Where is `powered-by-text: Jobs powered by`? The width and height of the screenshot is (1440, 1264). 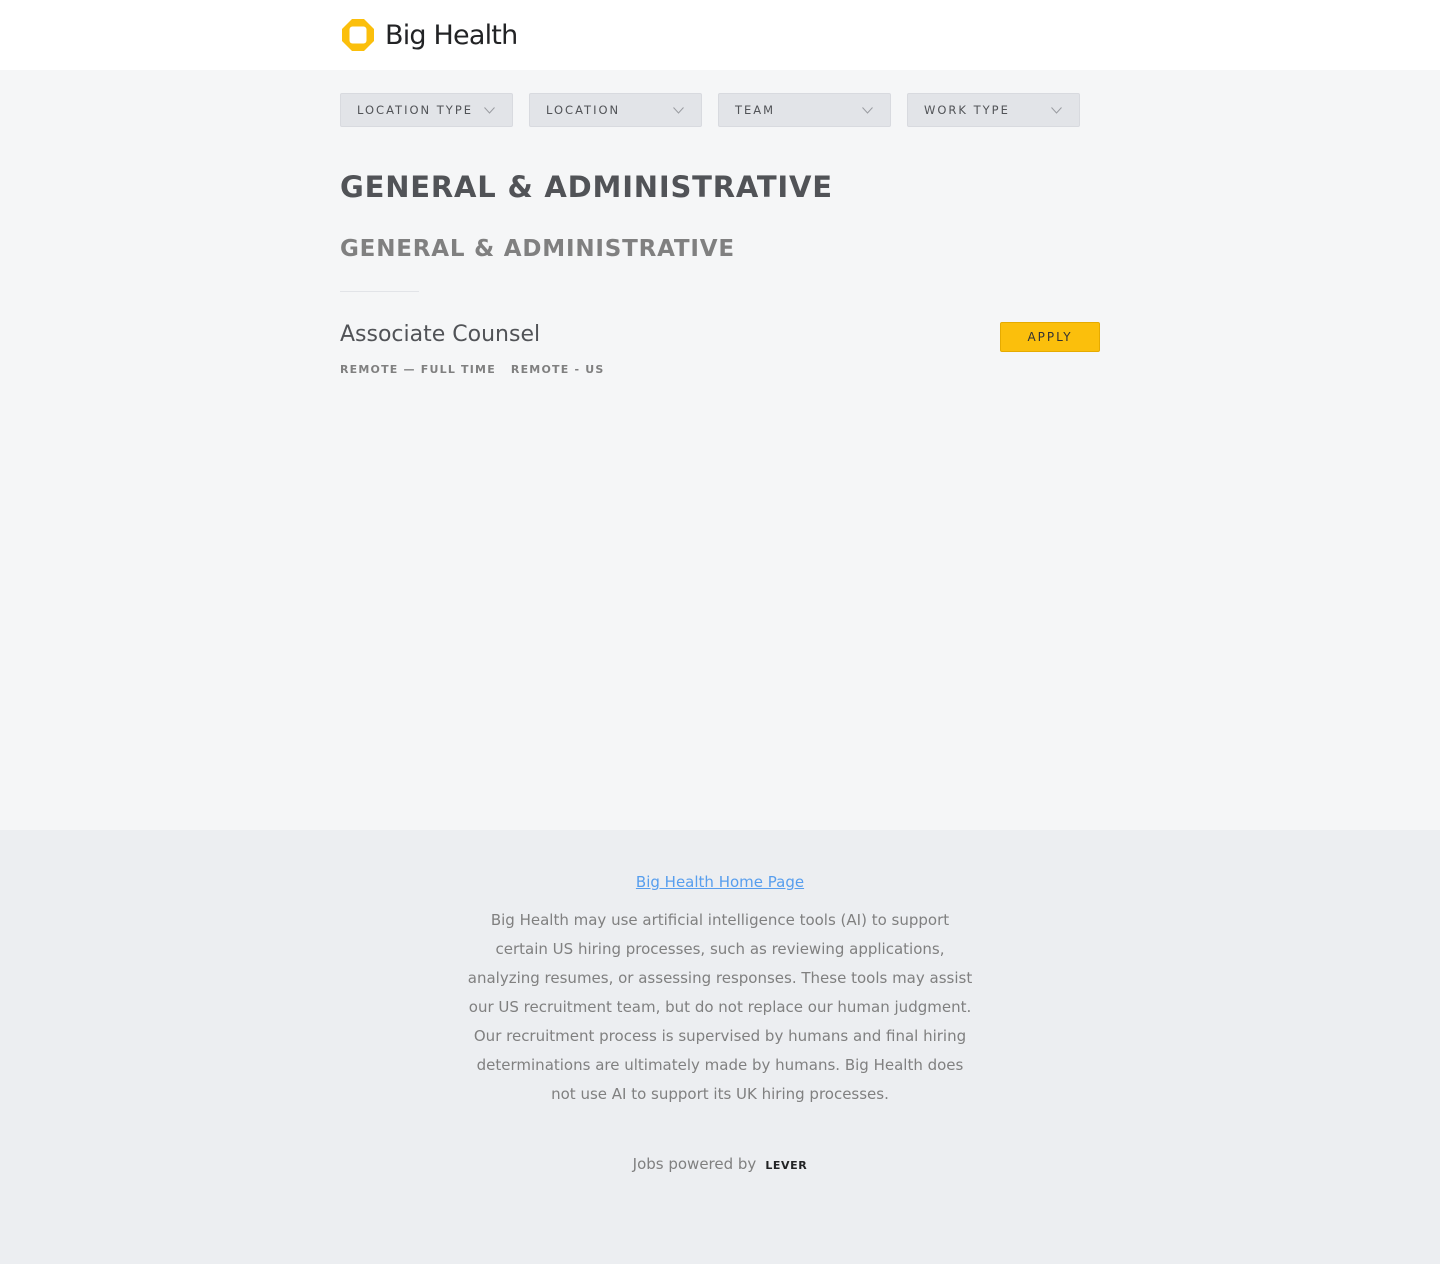 powered-by-text: Jobs powered by is located at coordinates (694, 1164).